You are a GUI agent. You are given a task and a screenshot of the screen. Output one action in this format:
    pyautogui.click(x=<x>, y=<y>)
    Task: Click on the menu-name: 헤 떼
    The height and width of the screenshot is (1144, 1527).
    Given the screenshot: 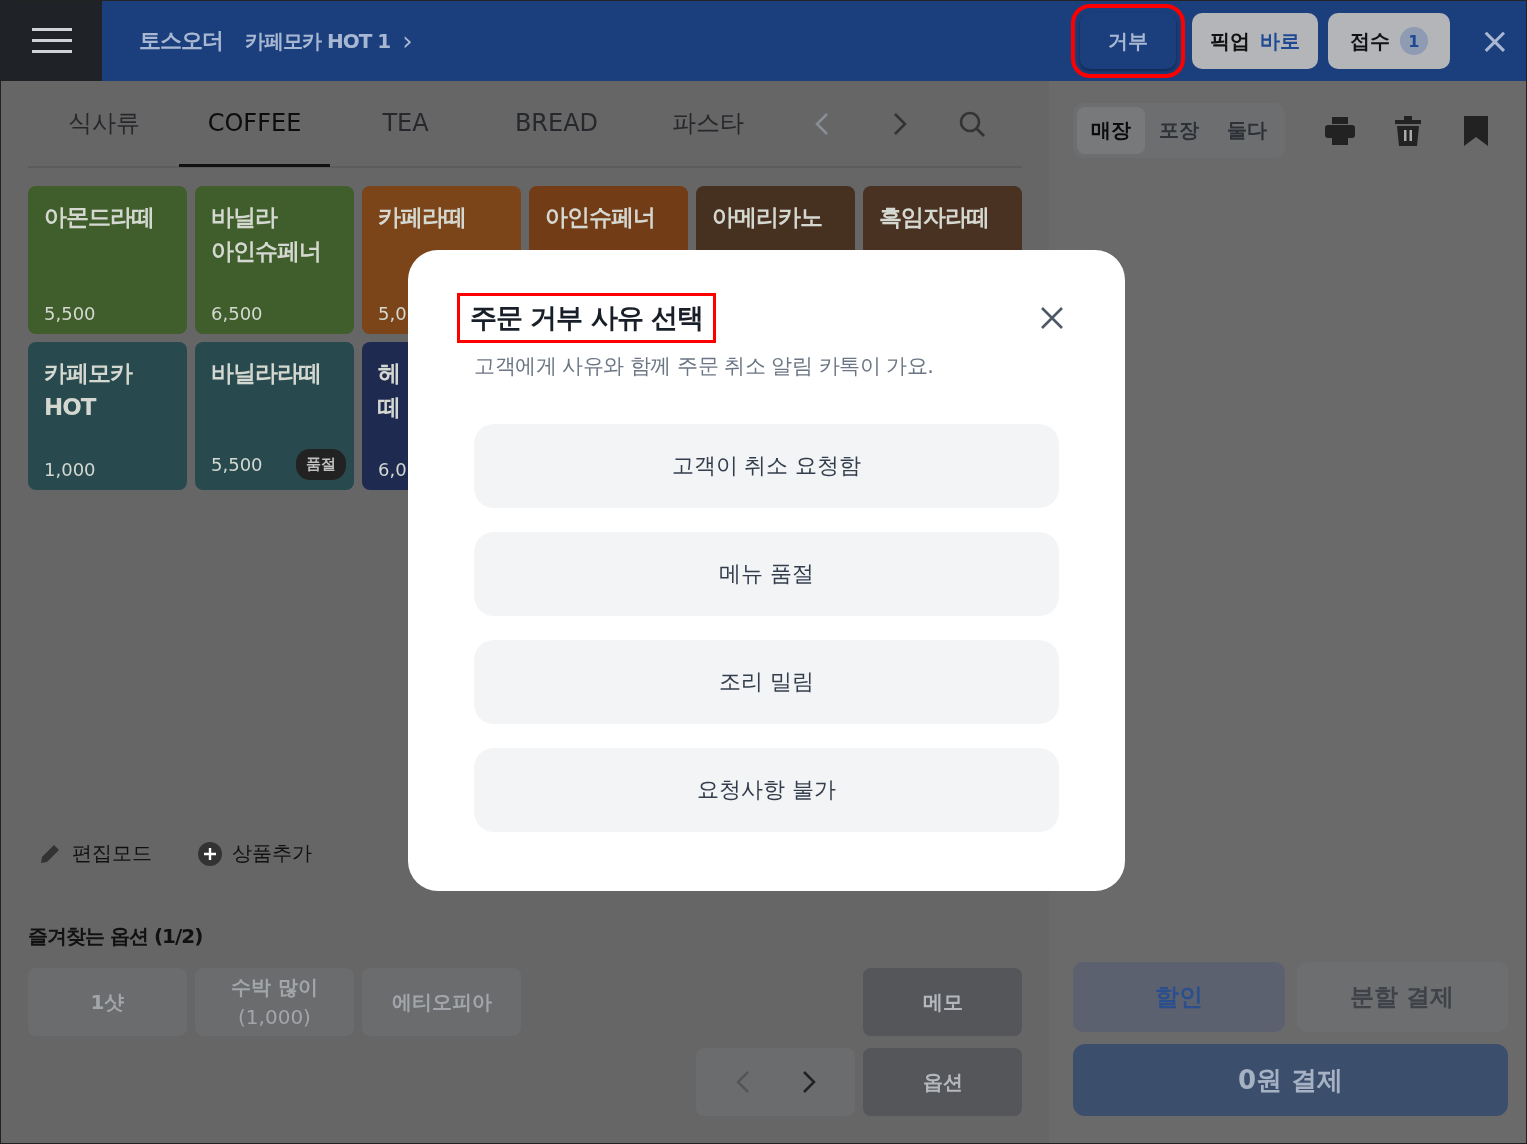 What is the action you would take?
    pyautogui.click(x=389, y=390)
    